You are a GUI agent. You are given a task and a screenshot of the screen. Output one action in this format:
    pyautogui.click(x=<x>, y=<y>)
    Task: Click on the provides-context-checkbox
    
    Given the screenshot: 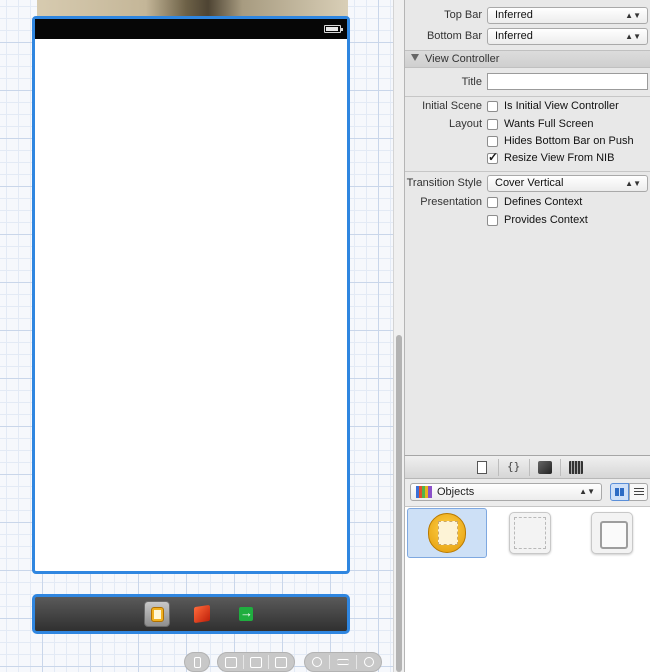 What is the action you would take?
    pyautogui.click(x=492, y=220)
    